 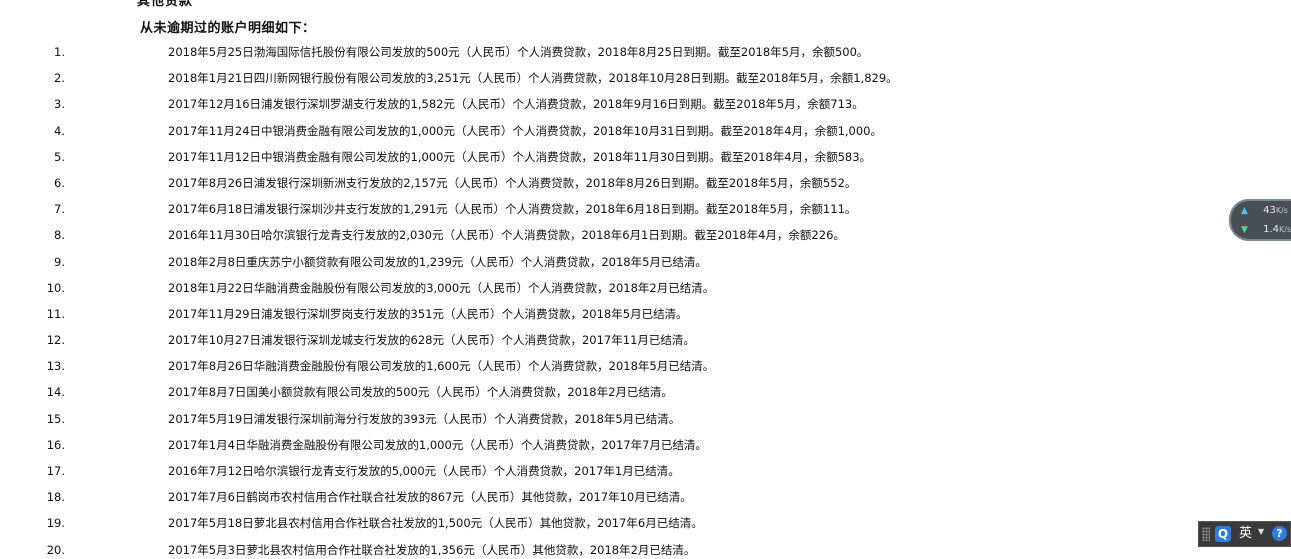 I want to click on upload-speed-value: 43, so click(x=1269, y=210).